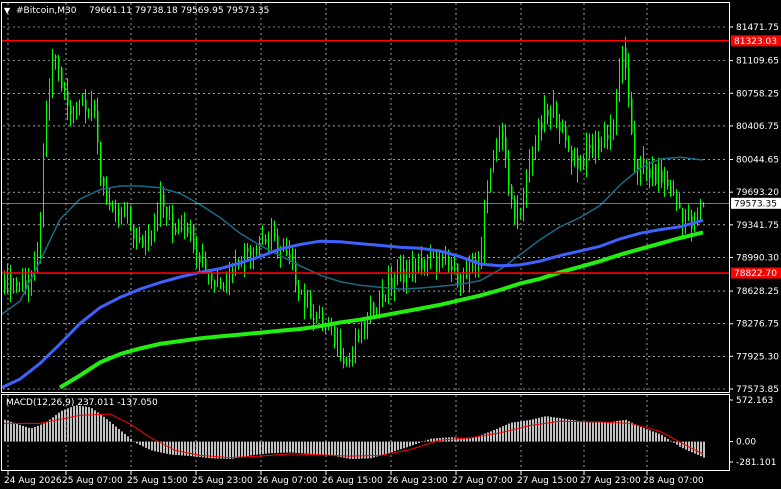 The height and width of the screenshot is (489, 781). What do you see at coordinates (92, 481) in the screenshot?
I see `time-tick-label: 25 Aug 07:00` at bounding box center [92, 481].